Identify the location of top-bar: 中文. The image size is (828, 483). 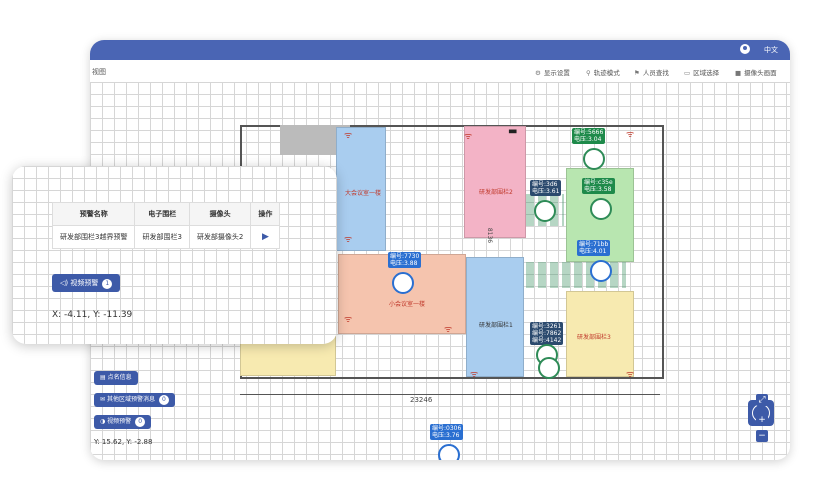
(440, 50).